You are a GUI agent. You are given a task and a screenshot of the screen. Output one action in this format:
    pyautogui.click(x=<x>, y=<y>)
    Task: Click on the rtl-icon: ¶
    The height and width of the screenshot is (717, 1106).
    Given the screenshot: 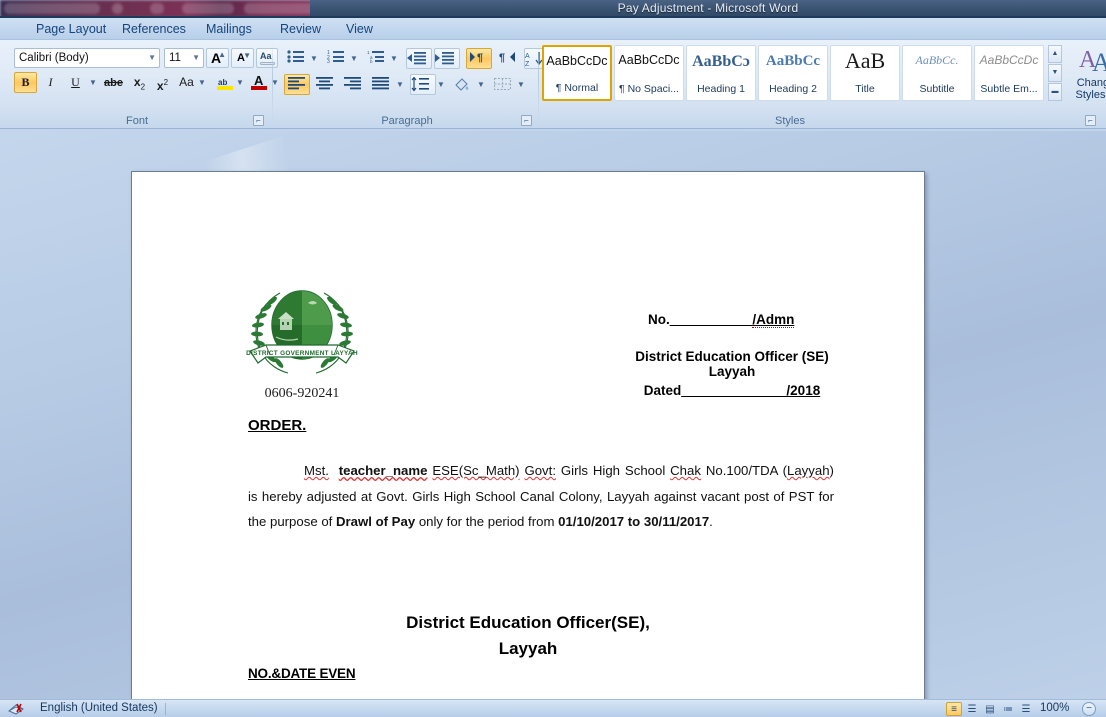 What is the action you would take?
    pyautogui.click(x=507, y=58)
    